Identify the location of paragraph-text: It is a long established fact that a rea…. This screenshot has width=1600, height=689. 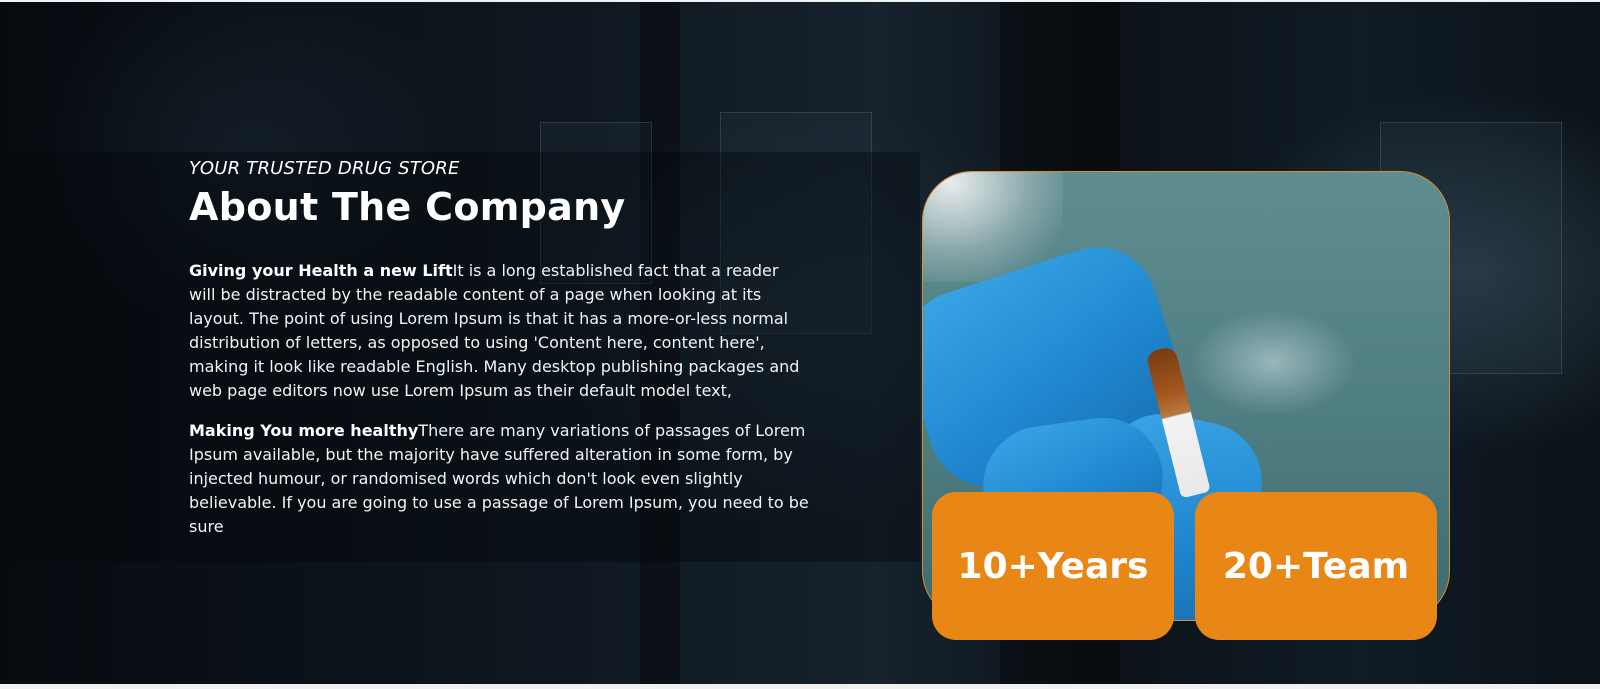
(494, 330).